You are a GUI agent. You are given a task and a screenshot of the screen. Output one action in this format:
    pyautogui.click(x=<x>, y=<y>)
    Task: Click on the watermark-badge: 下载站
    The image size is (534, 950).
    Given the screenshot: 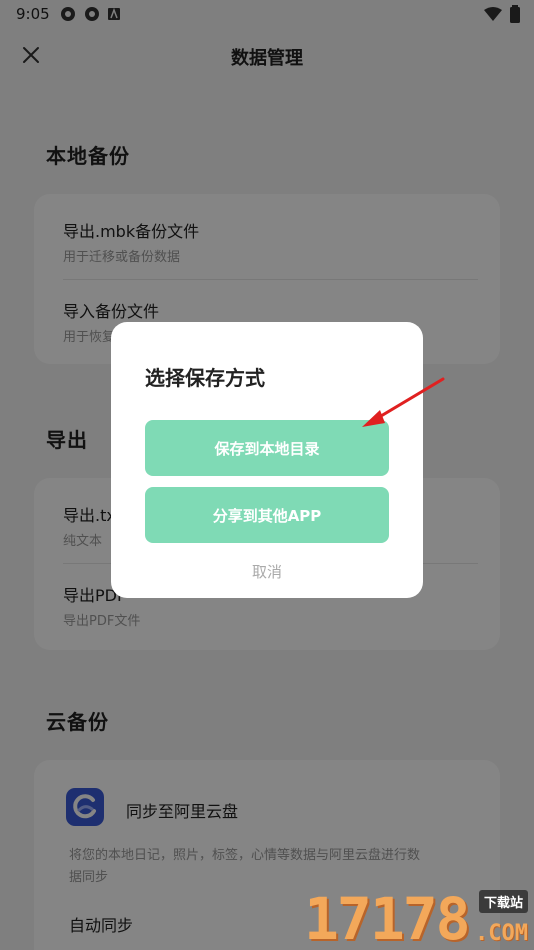 What is the action you would take?
    pyautogui.click(x=503, y=901)
    